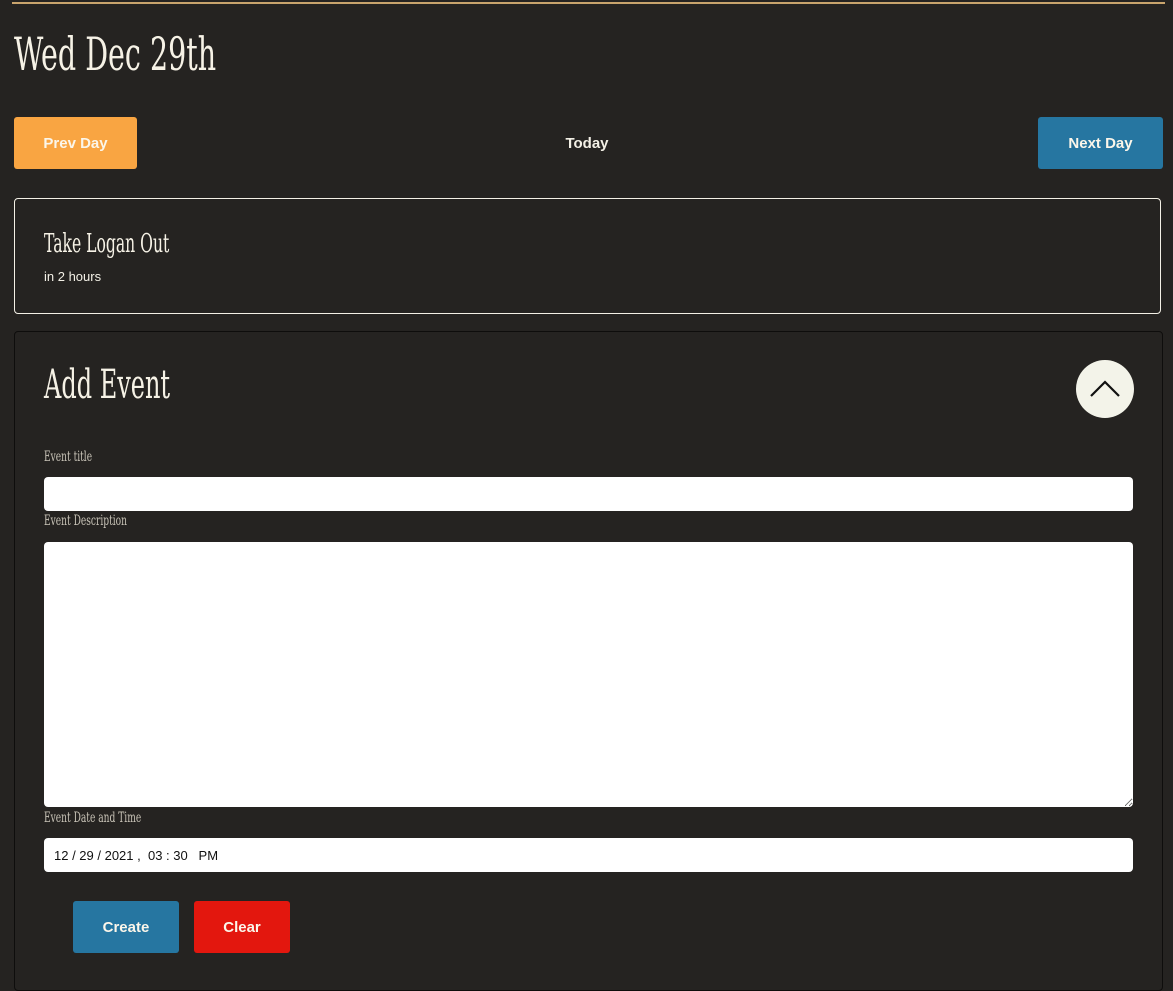 The height and width of the screenshot is (991, 1173). I want to click on event-description-label: Event Description, so click(86, 521).